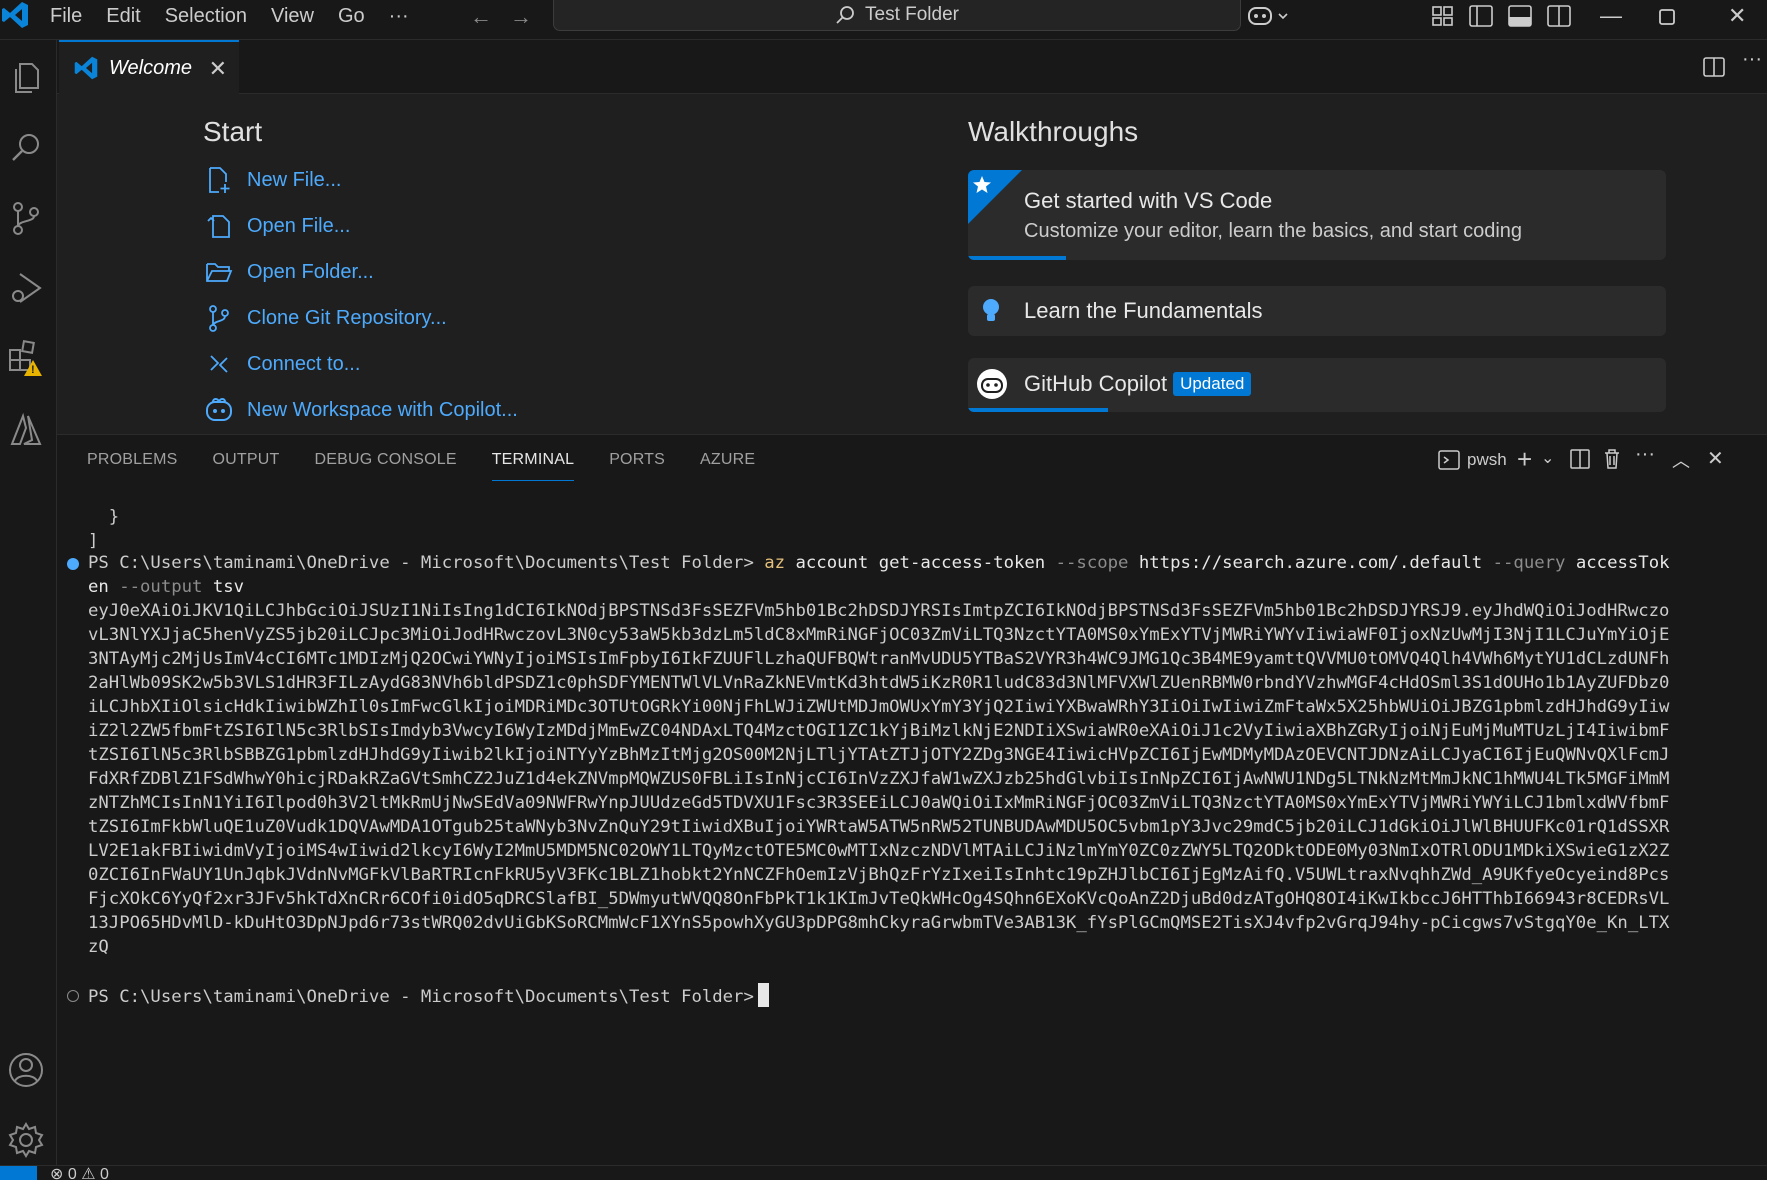 This screenshot has width=1767, height=1180. Describe the element at coordinates (1667, 16) in the screenshot. I see `maximize-icon` at that location.